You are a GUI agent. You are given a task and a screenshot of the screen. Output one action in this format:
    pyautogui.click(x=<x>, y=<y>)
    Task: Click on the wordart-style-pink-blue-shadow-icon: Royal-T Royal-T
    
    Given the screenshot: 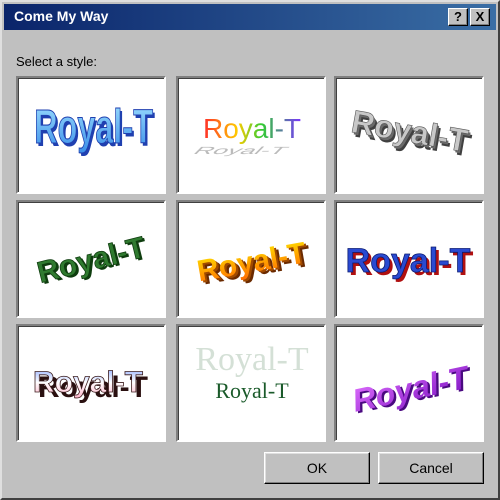 What is the action you would take?
    pyautogui.click(x=90, y=385)
    